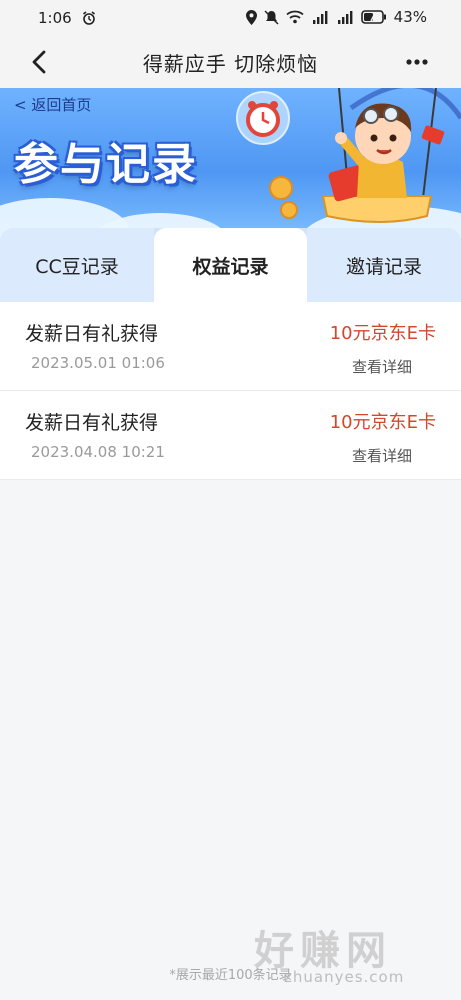 The width and height of the screenshot is (461, 1000). I want to click on banner-title: 参与记录, so click(106, 164).